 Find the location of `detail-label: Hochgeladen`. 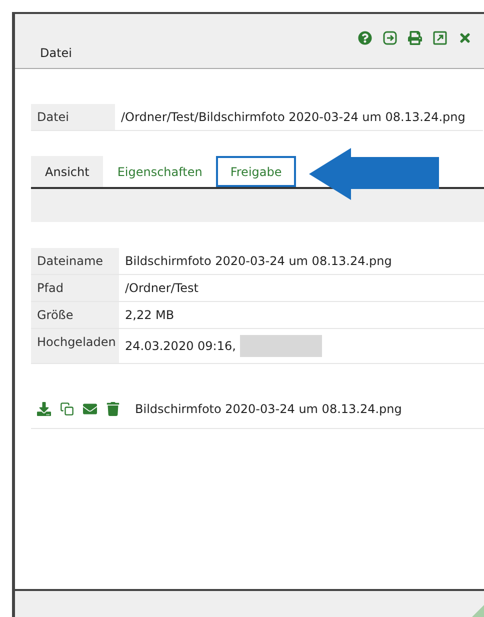

detail-label: Hochgeladen is located at coordinates (75, 346).